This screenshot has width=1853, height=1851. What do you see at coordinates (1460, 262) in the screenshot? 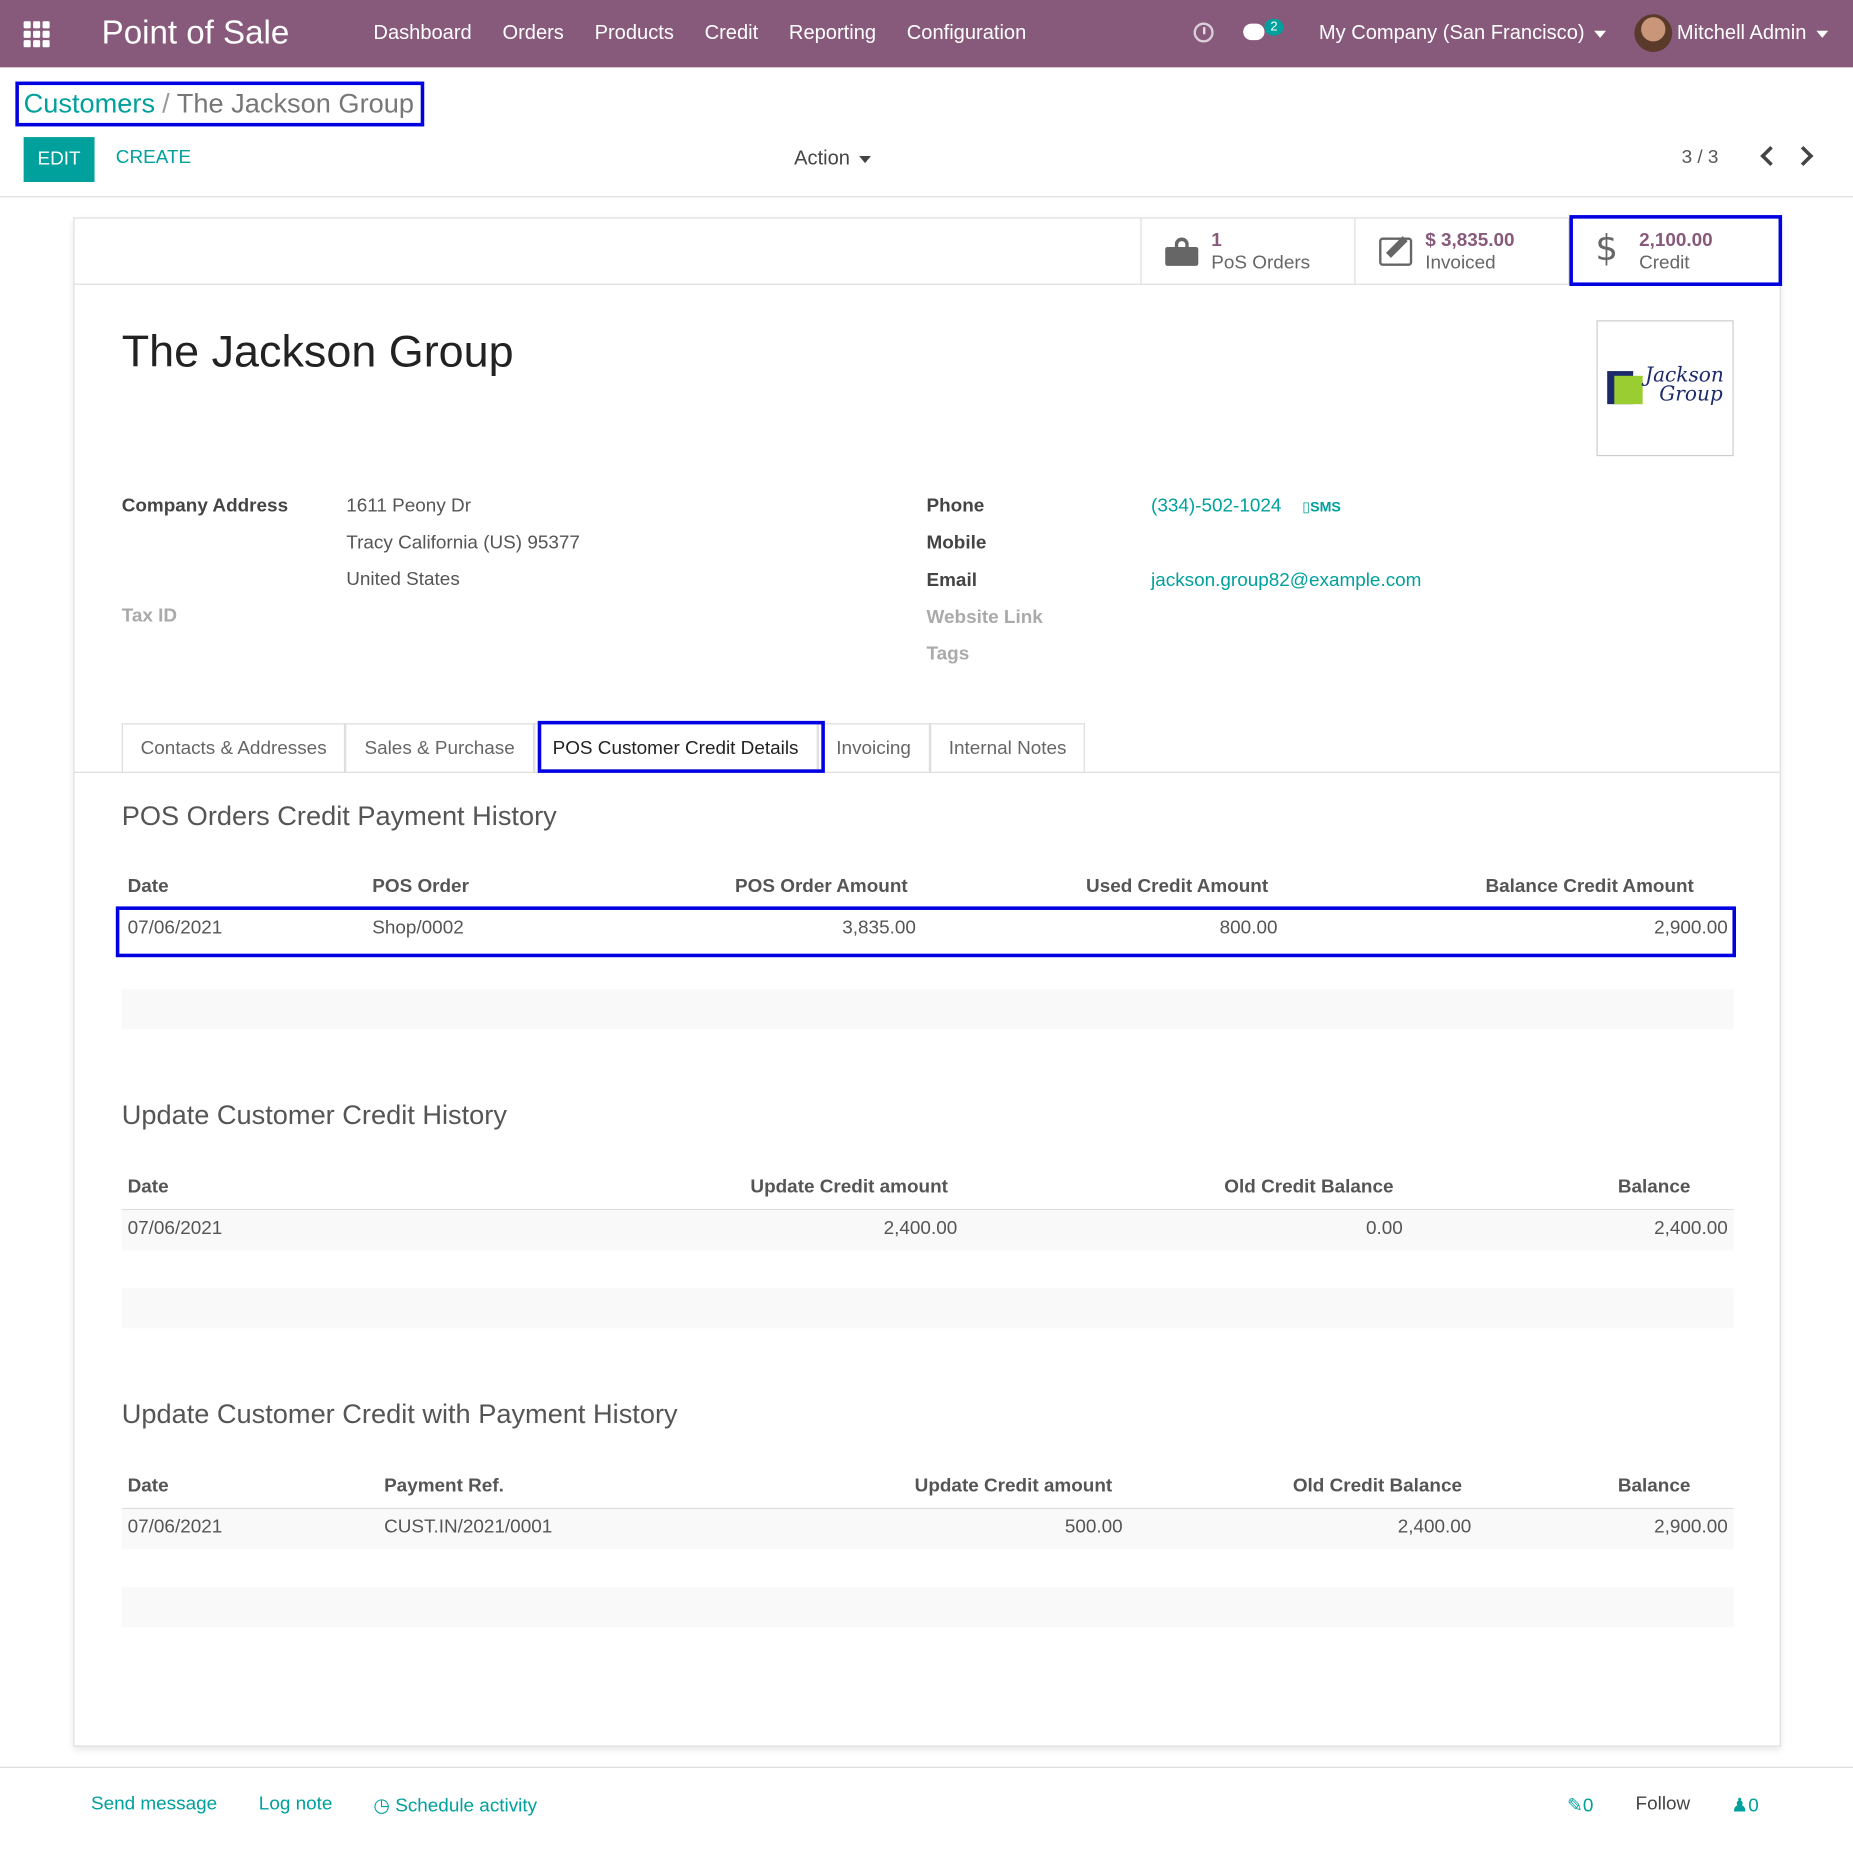
I see `invoiced-label: Invoiced` at bounding box center [1460, 262].